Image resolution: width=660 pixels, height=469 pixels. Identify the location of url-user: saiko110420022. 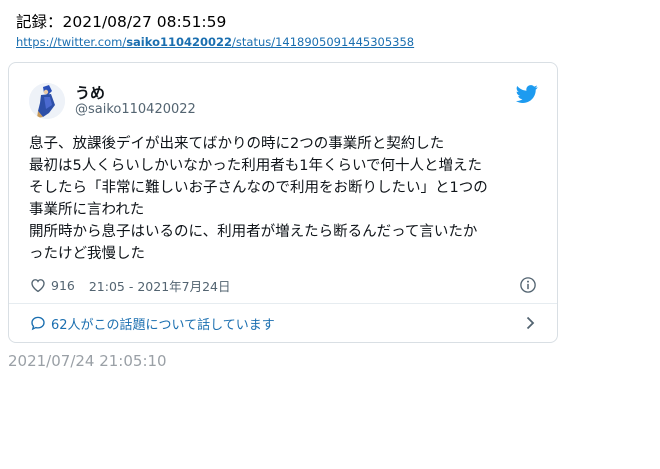
(179, 42).